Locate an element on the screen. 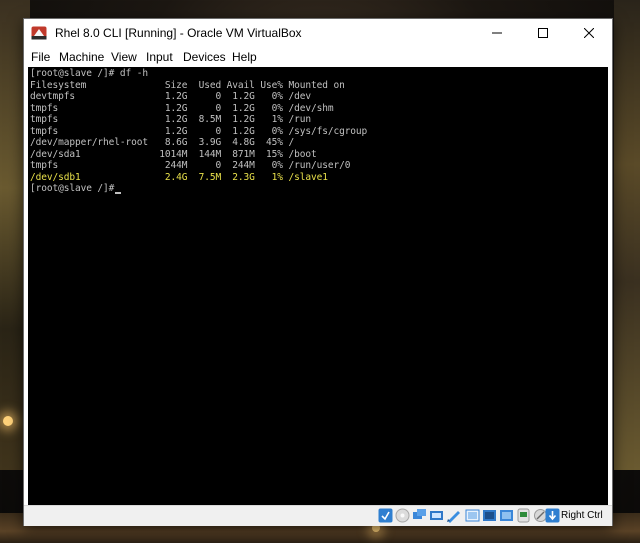  menu-file: File is located at coordinates (40, 57).